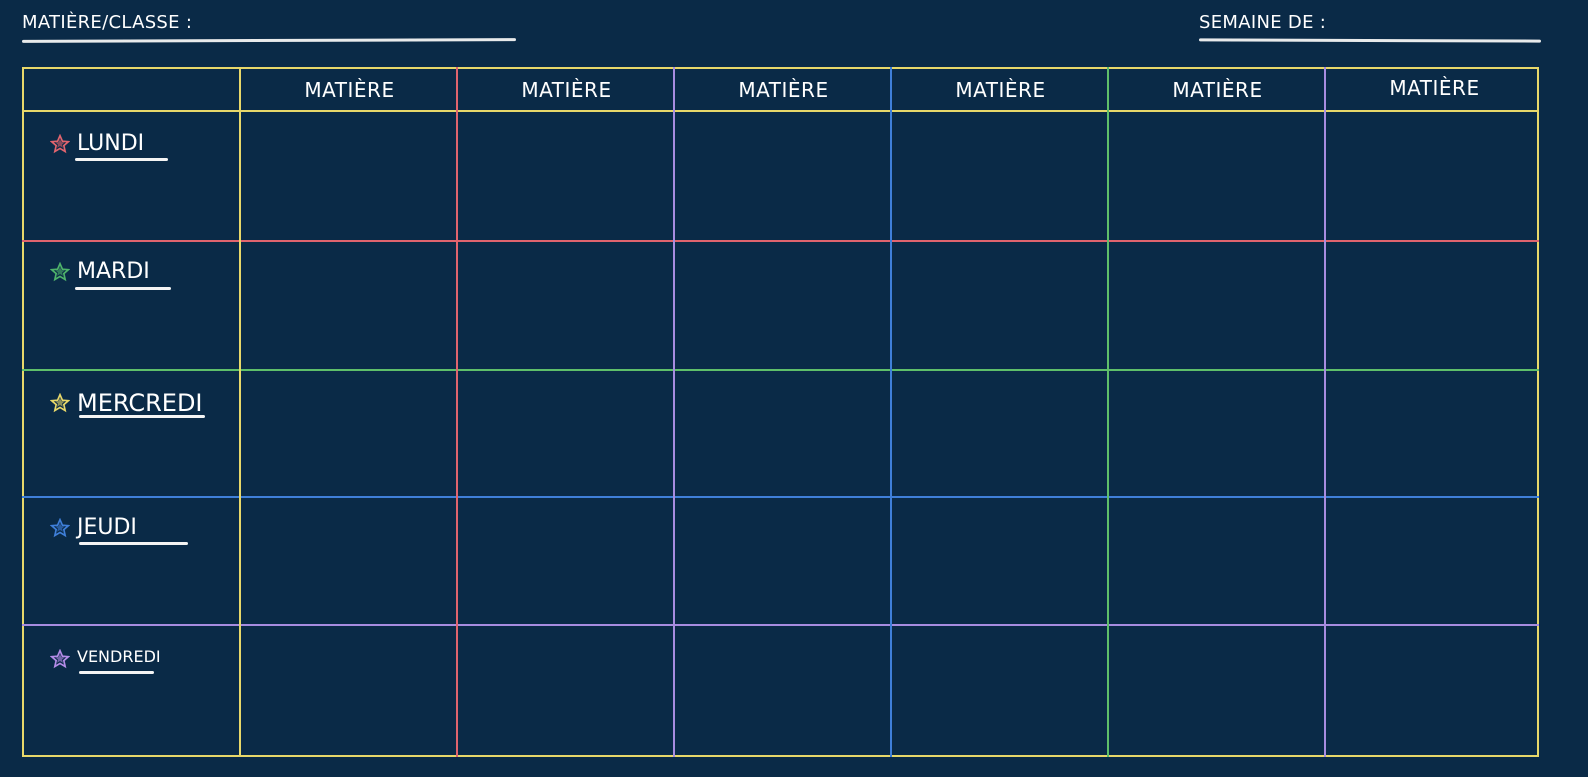 The height and width of the screenshot is (777, 1588). I want to click on day-vendredi: VENDREDI, so click(105, 656).